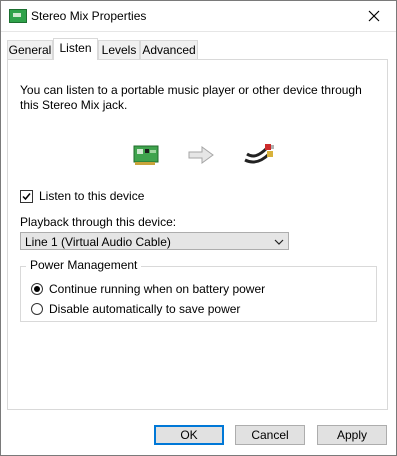 The height and width of the screenshot is (456, 397). I want to click on close-button, so click(374, 16).